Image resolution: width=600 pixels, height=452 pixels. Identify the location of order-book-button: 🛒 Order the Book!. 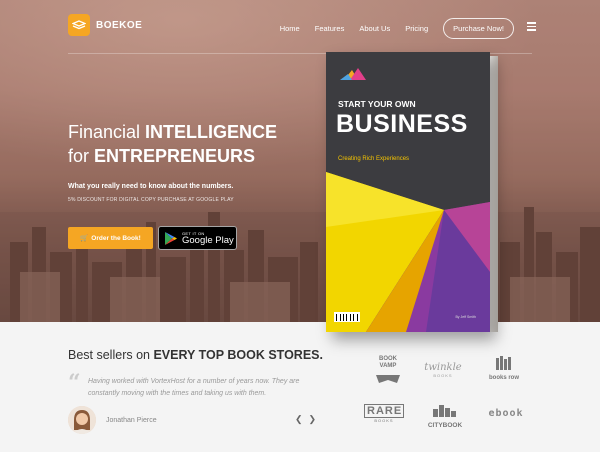
(110, 238).